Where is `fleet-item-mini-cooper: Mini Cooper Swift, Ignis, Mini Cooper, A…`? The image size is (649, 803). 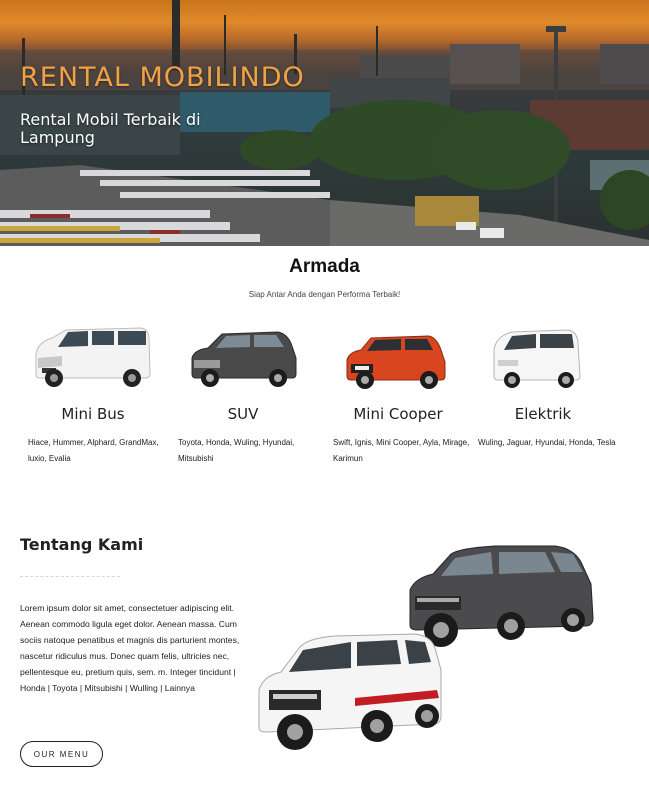
fleet-item-mini-cooper: Mini Cooper Swift, Ignis, Mini Cooper, A… is located at coordinates (398, 393).